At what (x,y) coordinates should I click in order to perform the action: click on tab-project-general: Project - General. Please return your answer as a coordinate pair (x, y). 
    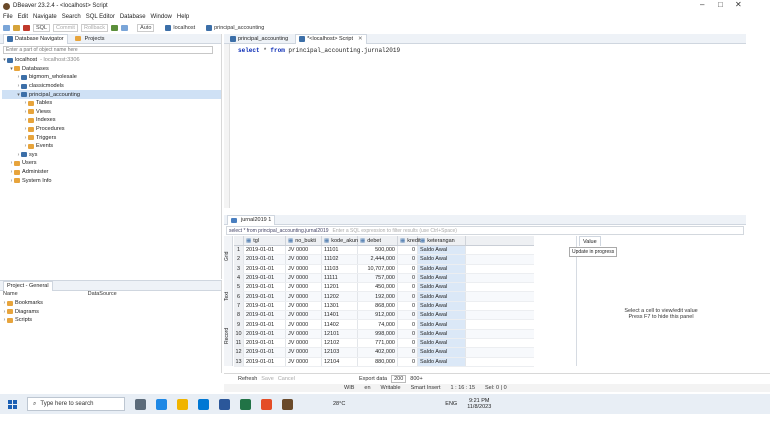
    Looking at the image, I should click on (28, 285).